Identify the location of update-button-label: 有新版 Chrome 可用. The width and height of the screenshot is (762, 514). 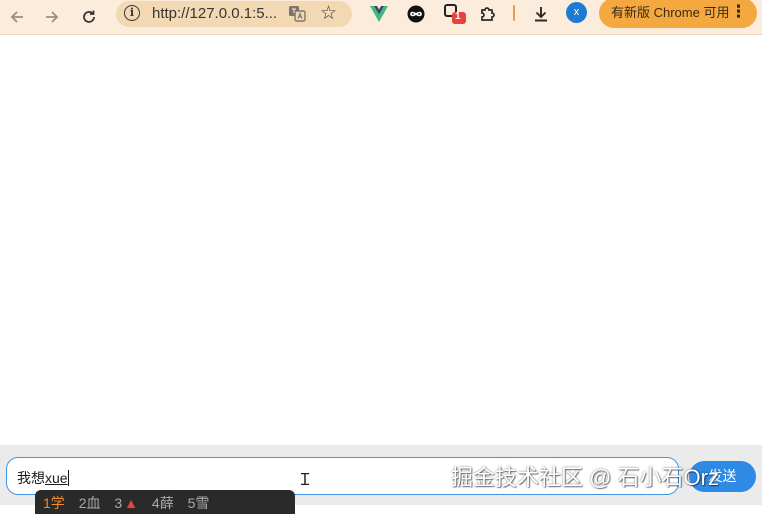
(670, 12).